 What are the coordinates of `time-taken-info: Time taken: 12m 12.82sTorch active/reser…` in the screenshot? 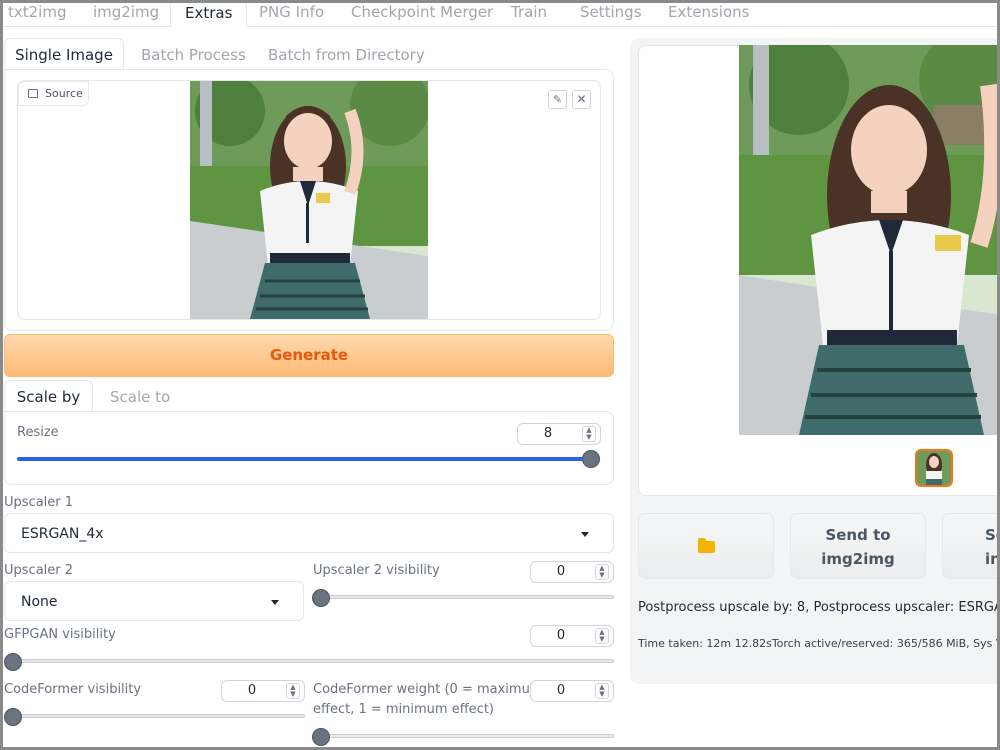 It's located at (819, 643).